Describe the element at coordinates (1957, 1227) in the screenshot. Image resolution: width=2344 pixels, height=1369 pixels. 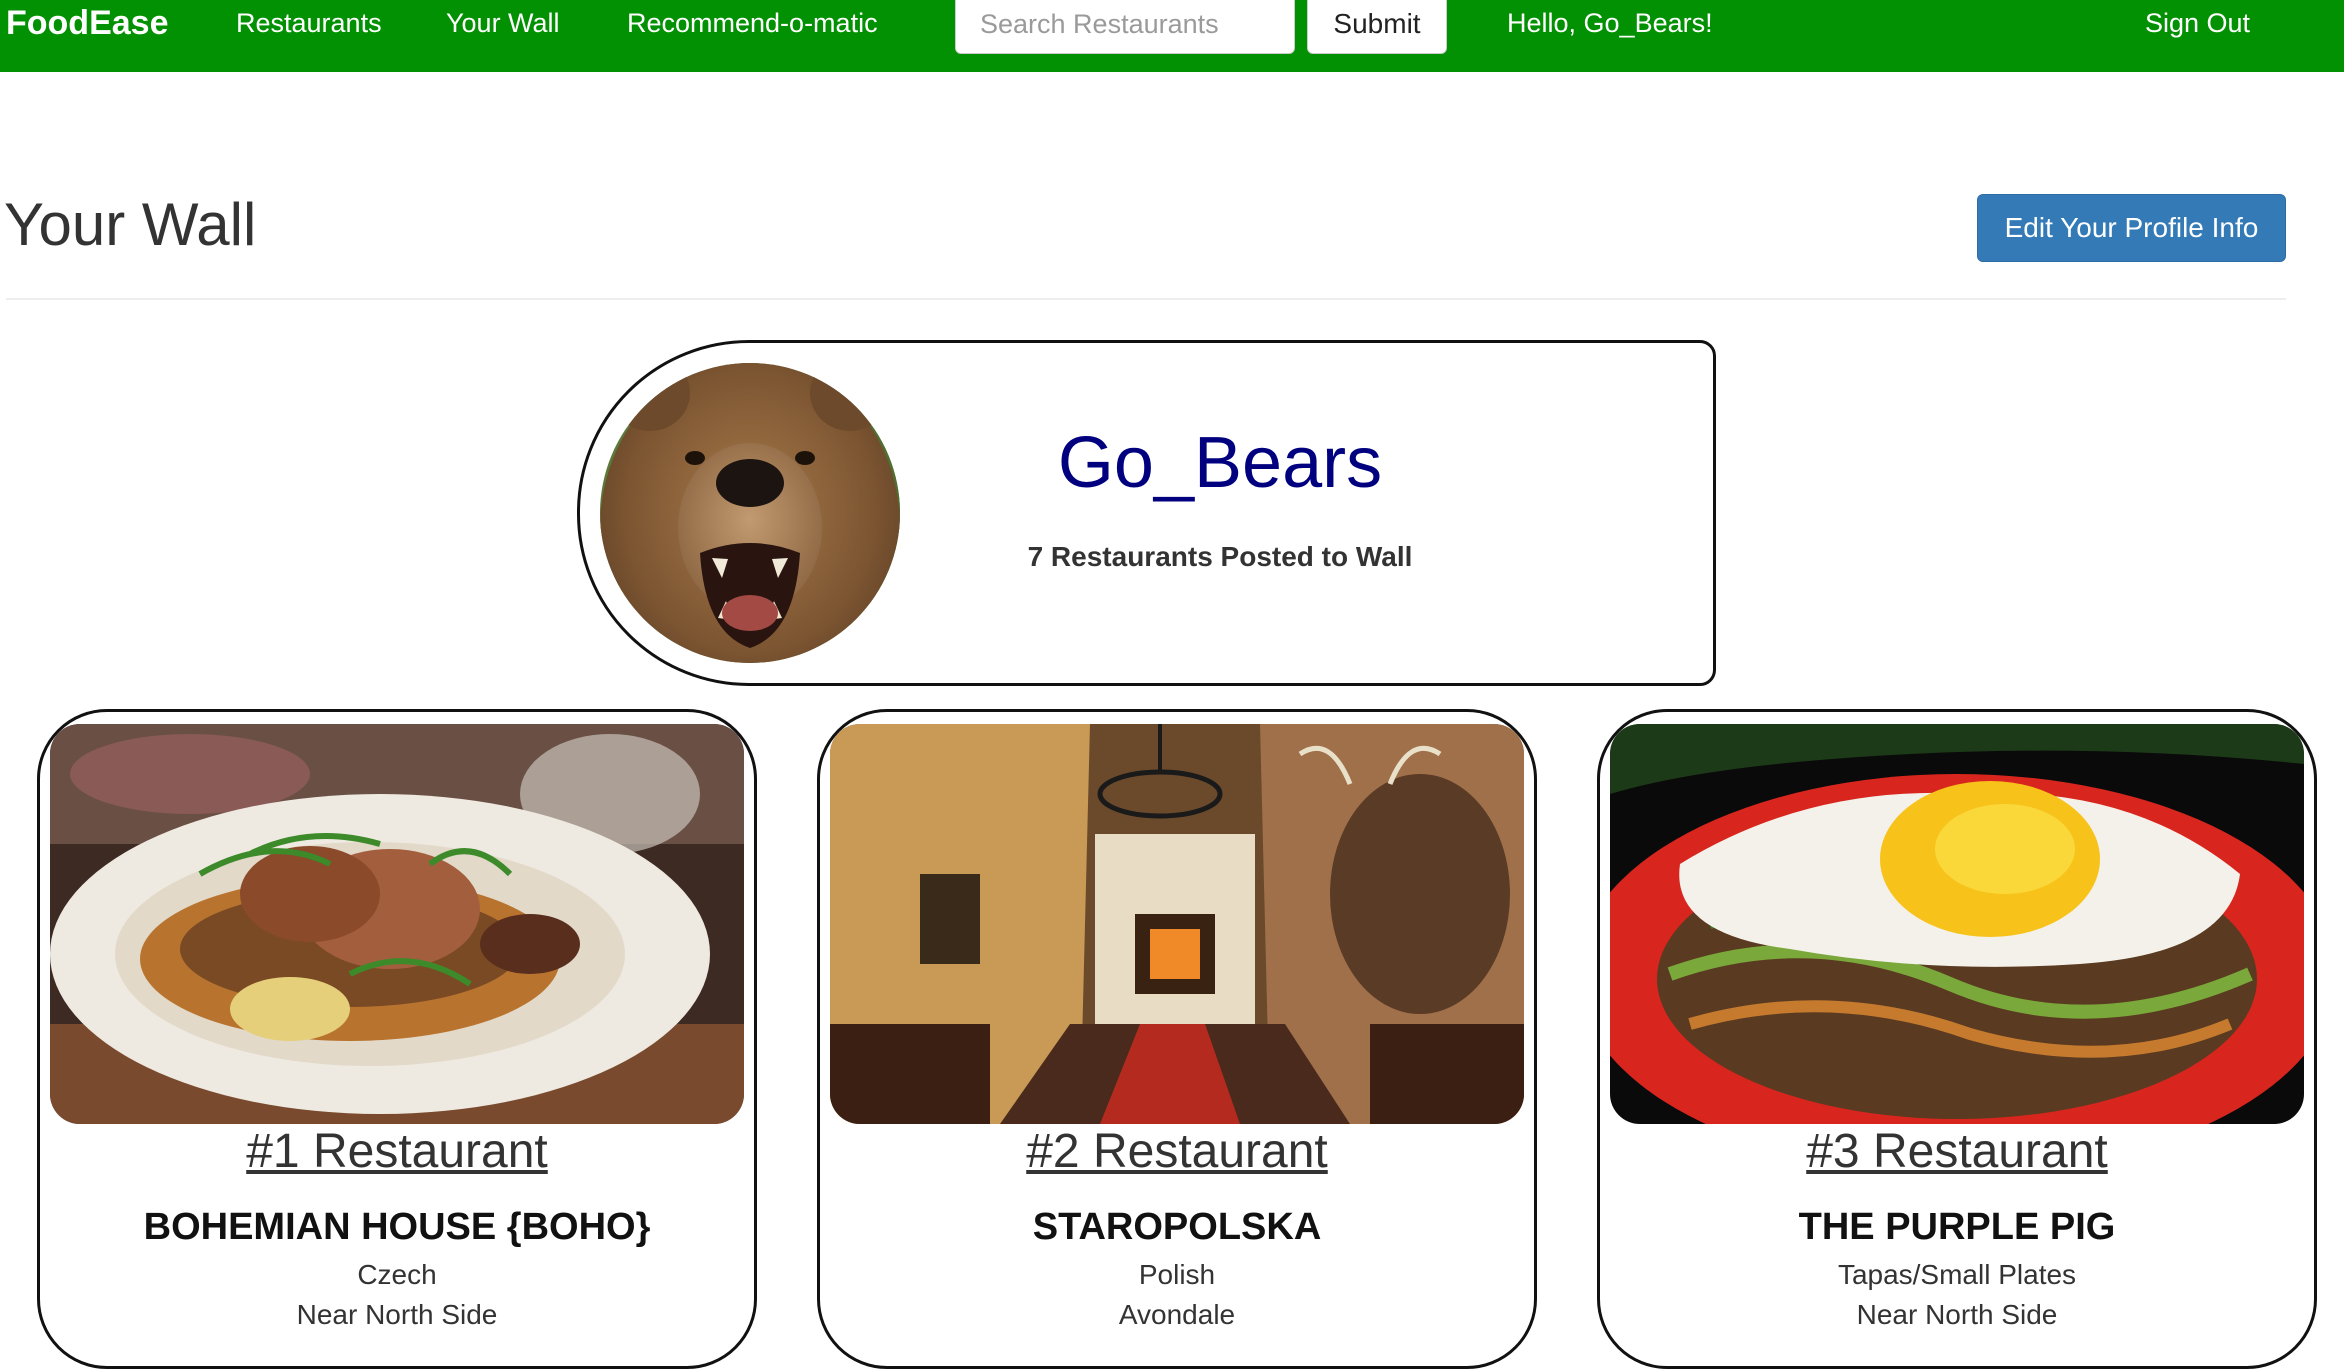
I see `restaurant-name-3: THE PURPLE PIG` at that location.